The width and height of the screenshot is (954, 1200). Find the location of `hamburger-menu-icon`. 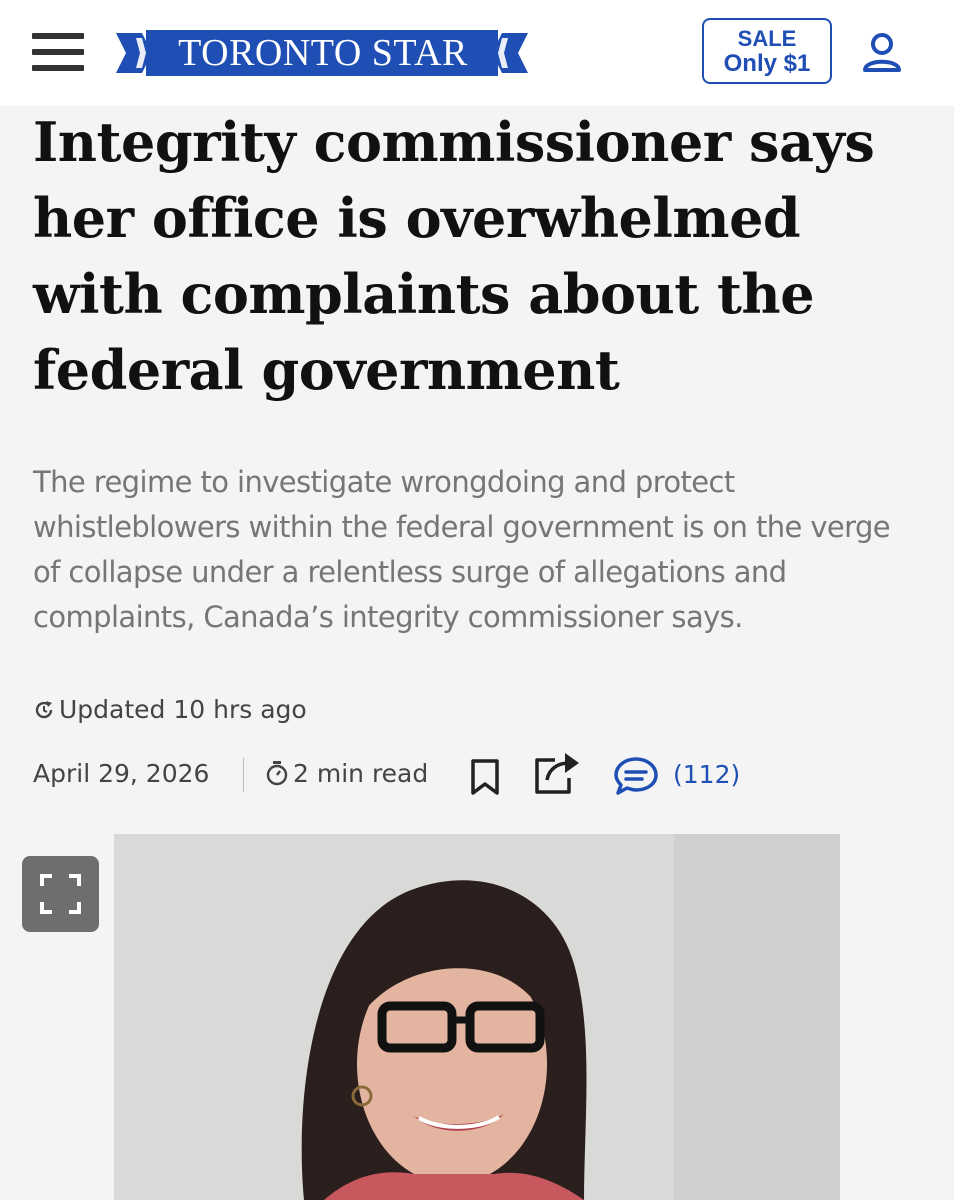

hamburger-menu-icon is located at coordinates (58, 53).